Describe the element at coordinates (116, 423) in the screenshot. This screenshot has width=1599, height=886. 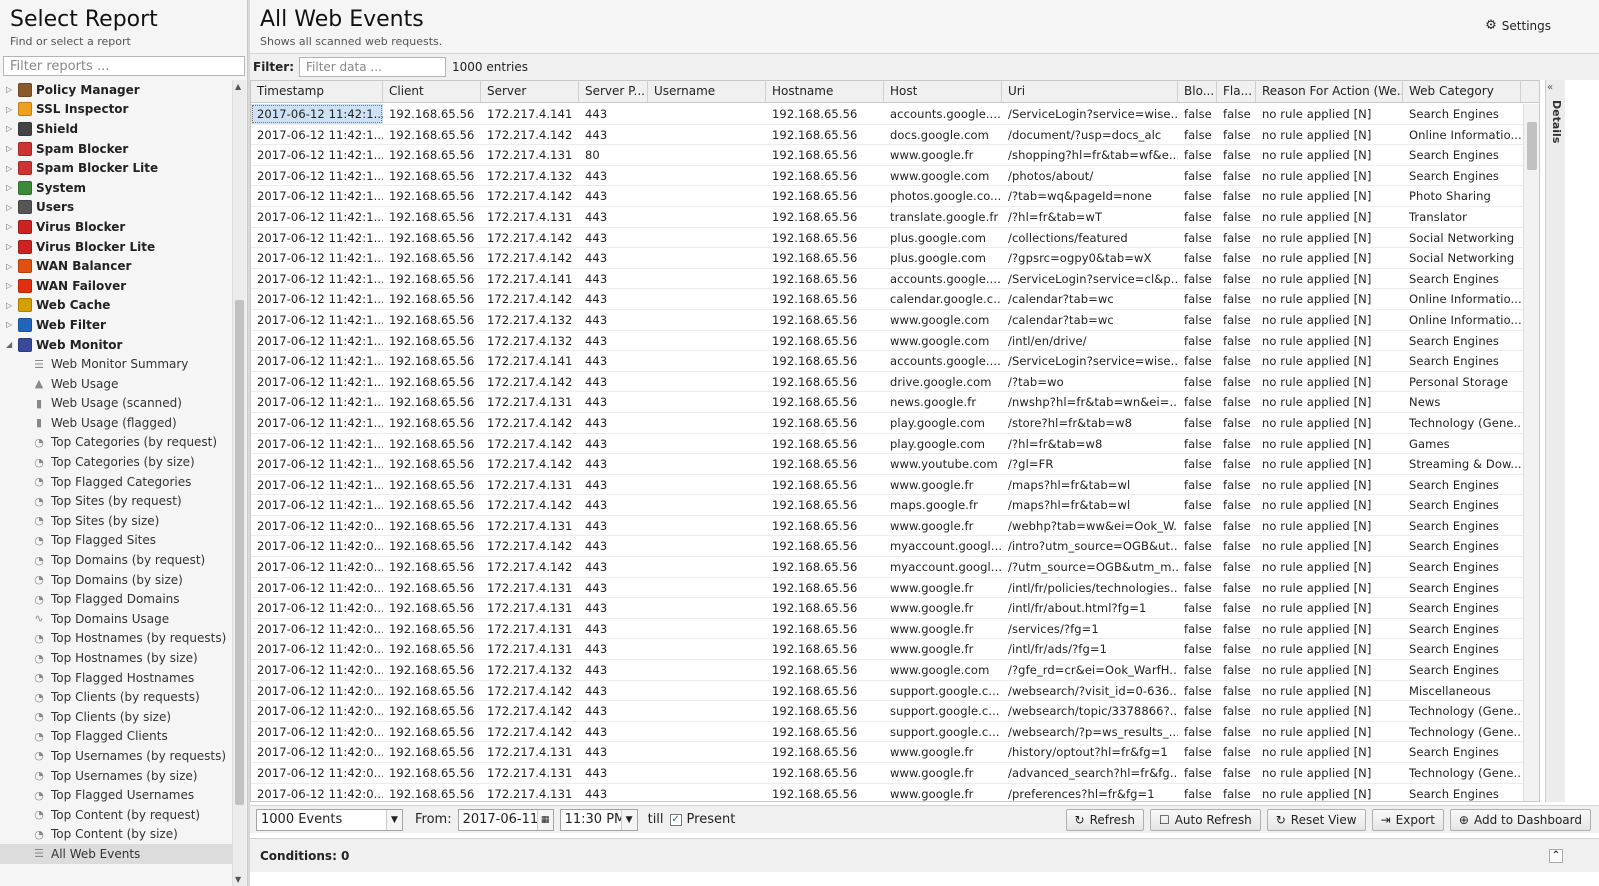
I see `tree-report-item: ▮ Web Usage (flagged)` at that location.